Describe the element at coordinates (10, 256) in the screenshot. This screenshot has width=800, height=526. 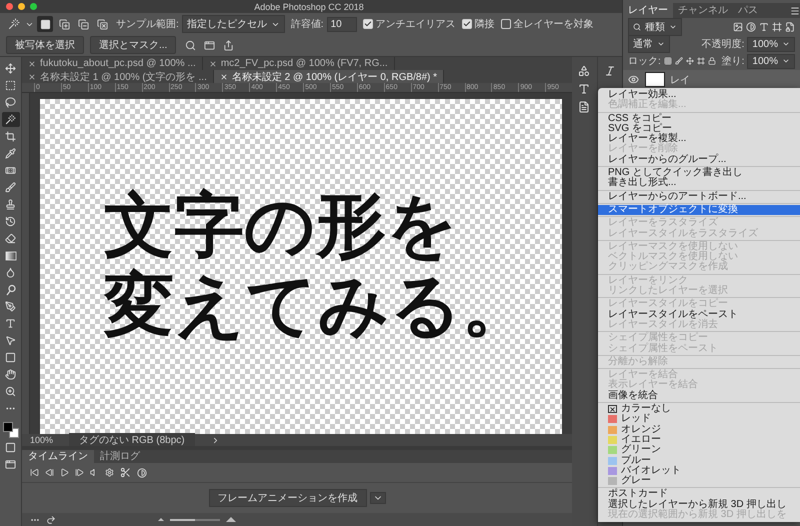
I see `gradient-icon` at that location.